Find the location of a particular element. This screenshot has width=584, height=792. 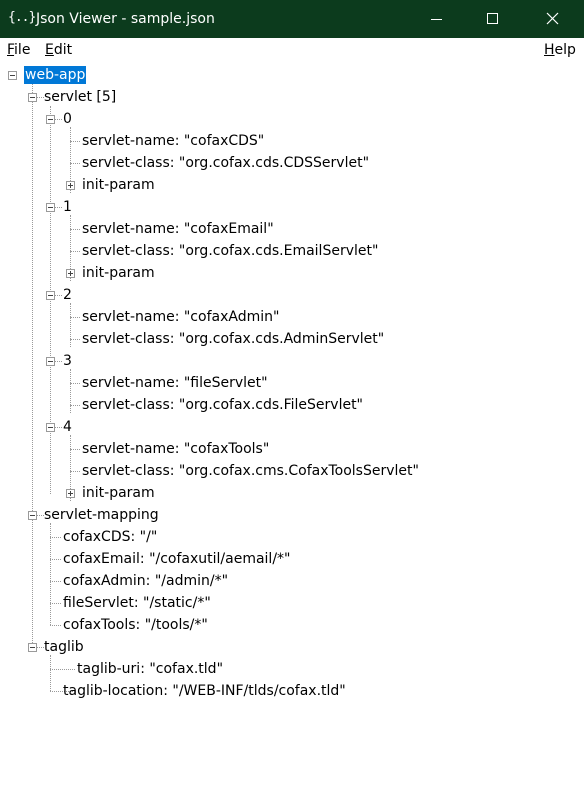

menu-help-mnemonic: H is located at coordinates (549, 50).